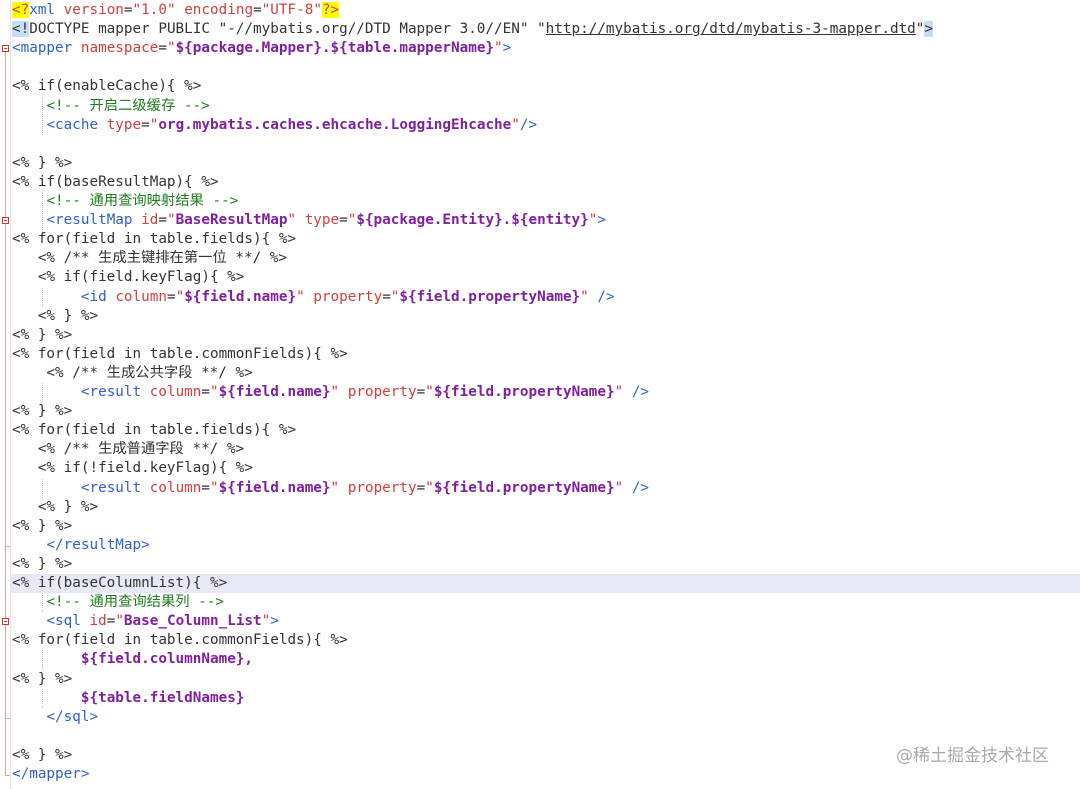  Describe the element at coordinates (145, 621) in the screenshot. I see `code-line: <sql id="Base_Column_List">` at that location.